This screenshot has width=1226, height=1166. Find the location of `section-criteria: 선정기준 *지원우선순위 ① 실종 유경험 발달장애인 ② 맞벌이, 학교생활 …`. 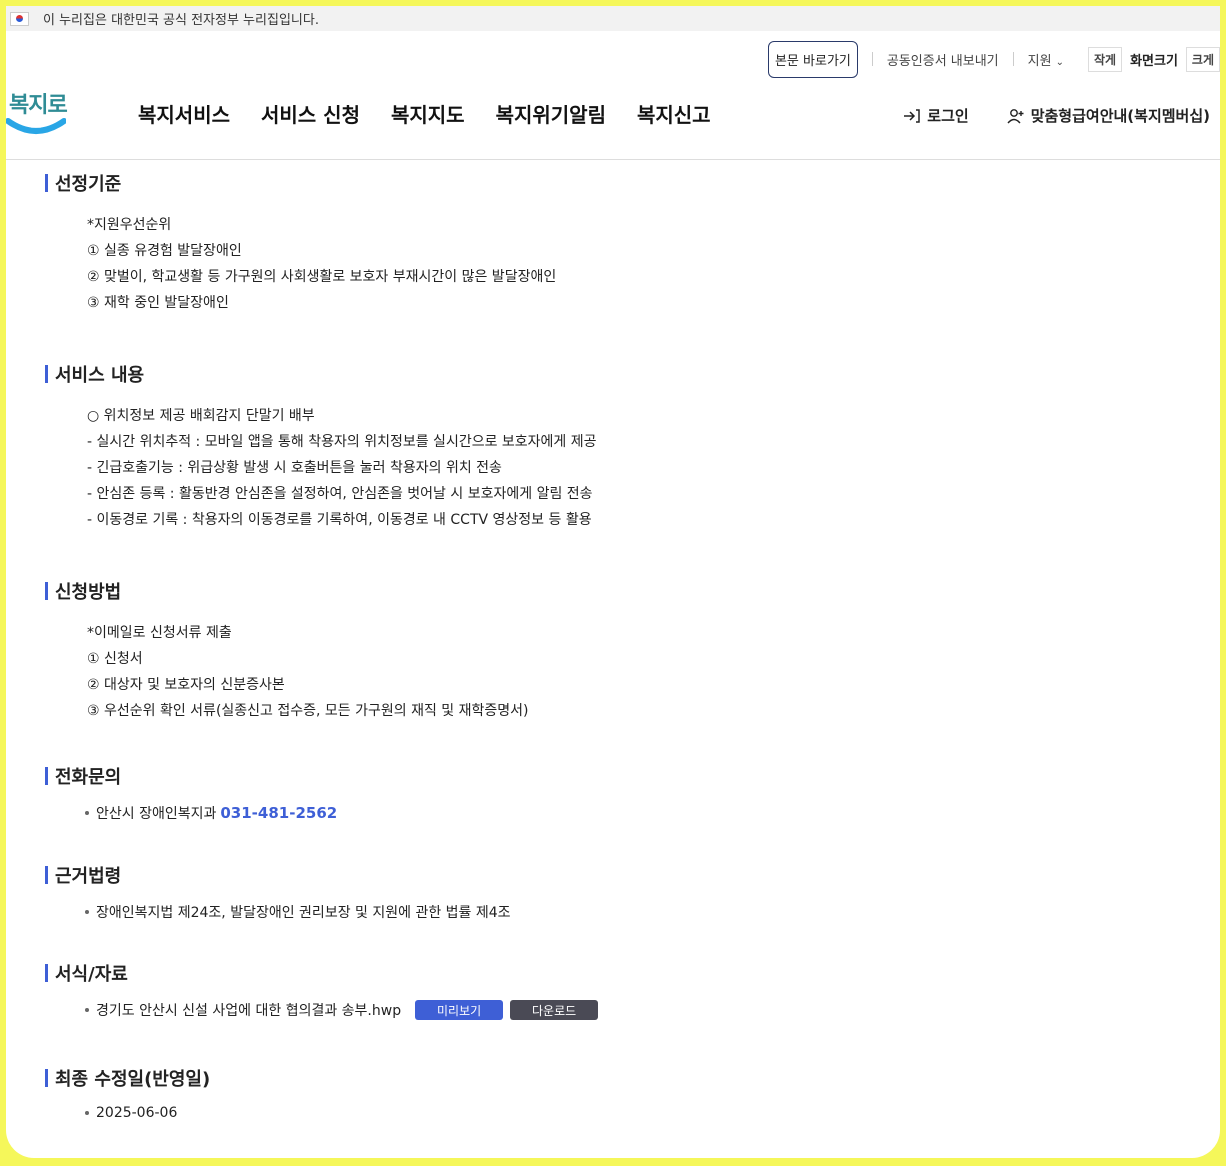

section-criteria: 선정기준 *지원우선순위 ① 실종 유경험 발달장애인 ② 맞벌이, 학교생활 … is located at coordinates (300, 243).